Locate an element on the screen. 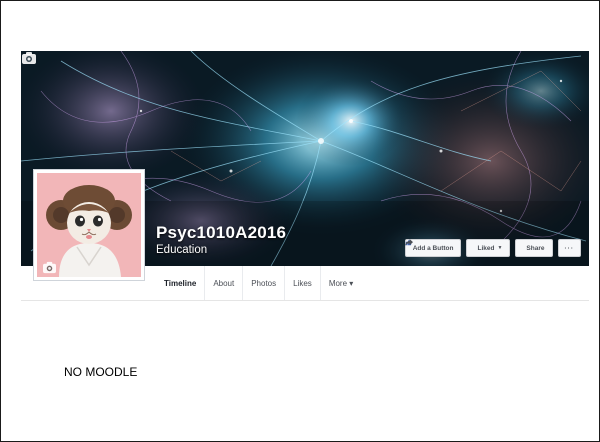 The height and width of the screenshot is (442, 600). page-name: Psyc1010A2016 is located at coordinates (221, 233).